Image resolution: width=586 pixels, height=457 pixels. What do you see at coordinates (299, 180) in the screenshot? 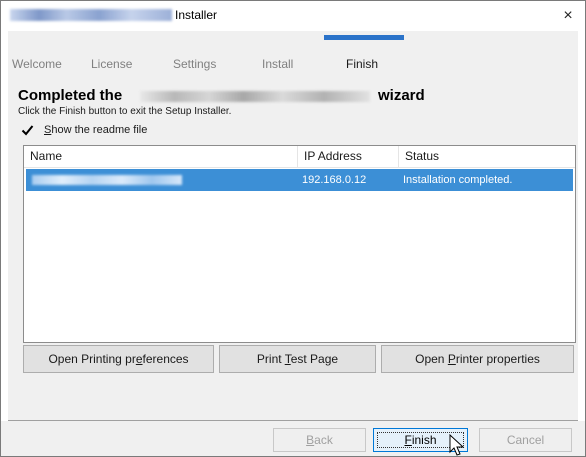
I see `table-row: 192.168.0.12 Installation completed.` at bounding box center [299, 180].